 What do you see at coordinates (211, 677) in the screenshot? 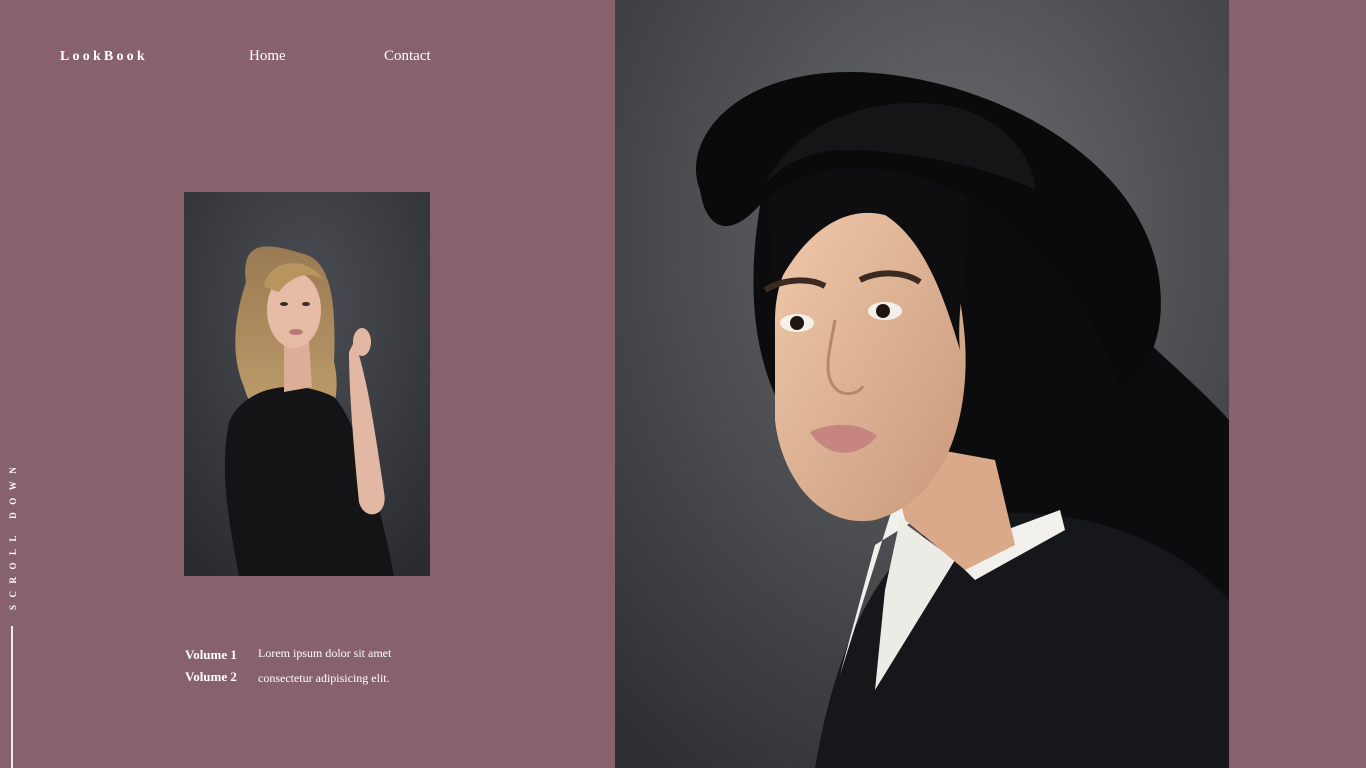
I see `volume-2-label: Volume 2` at bounding box center [211, 677].